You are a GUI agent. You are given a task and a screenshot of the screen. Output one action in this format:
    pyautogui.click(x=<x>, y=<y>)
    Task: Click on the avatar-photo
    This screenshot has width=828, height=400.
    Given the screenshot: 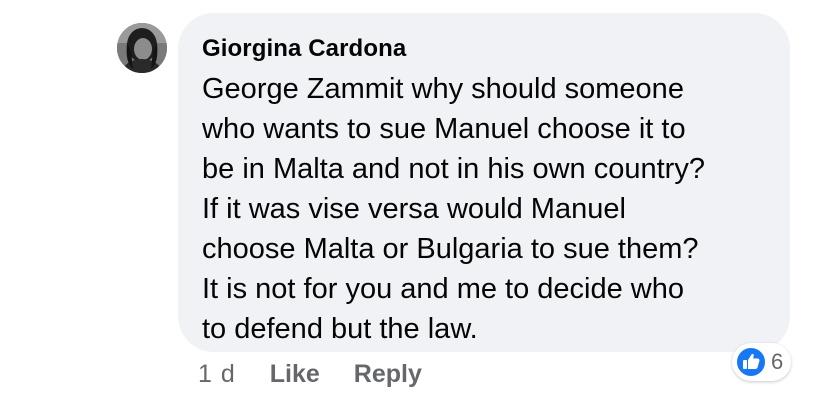 What is the action you would take?
    pyautogui.click(x=142, y=48)
    